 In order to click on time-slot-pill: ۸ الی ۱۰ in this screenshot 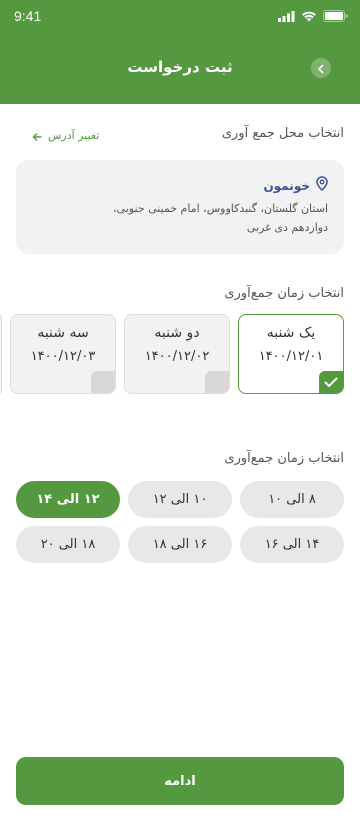, I will do `click(292, 499)`.